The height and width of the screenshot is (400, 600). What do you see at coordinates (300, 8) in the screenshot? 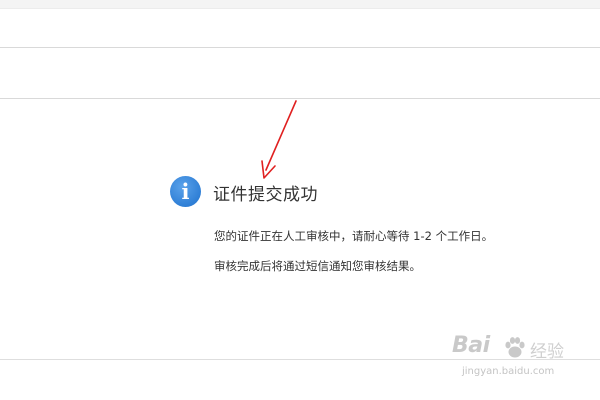
I see `top-bar-border` at bounding box center [300, 8].